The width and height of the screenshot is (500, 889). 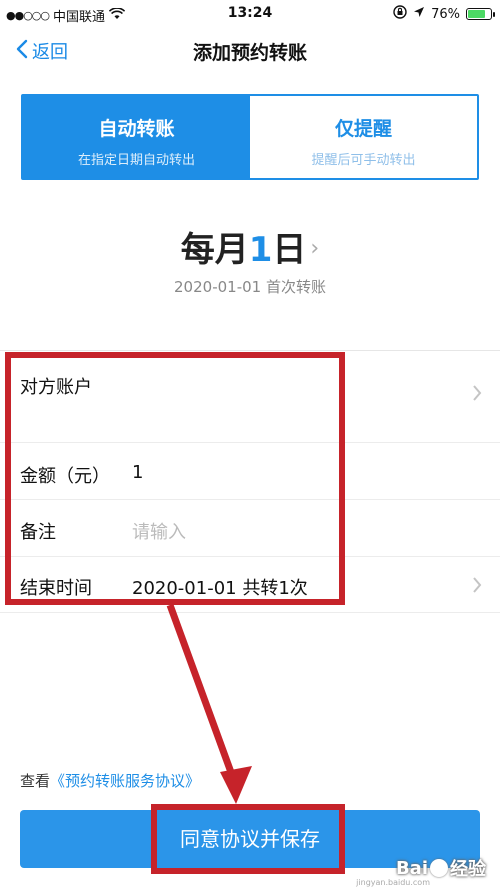 I want to click on note-row: 备注 请输入, so click(x=250, y=528).